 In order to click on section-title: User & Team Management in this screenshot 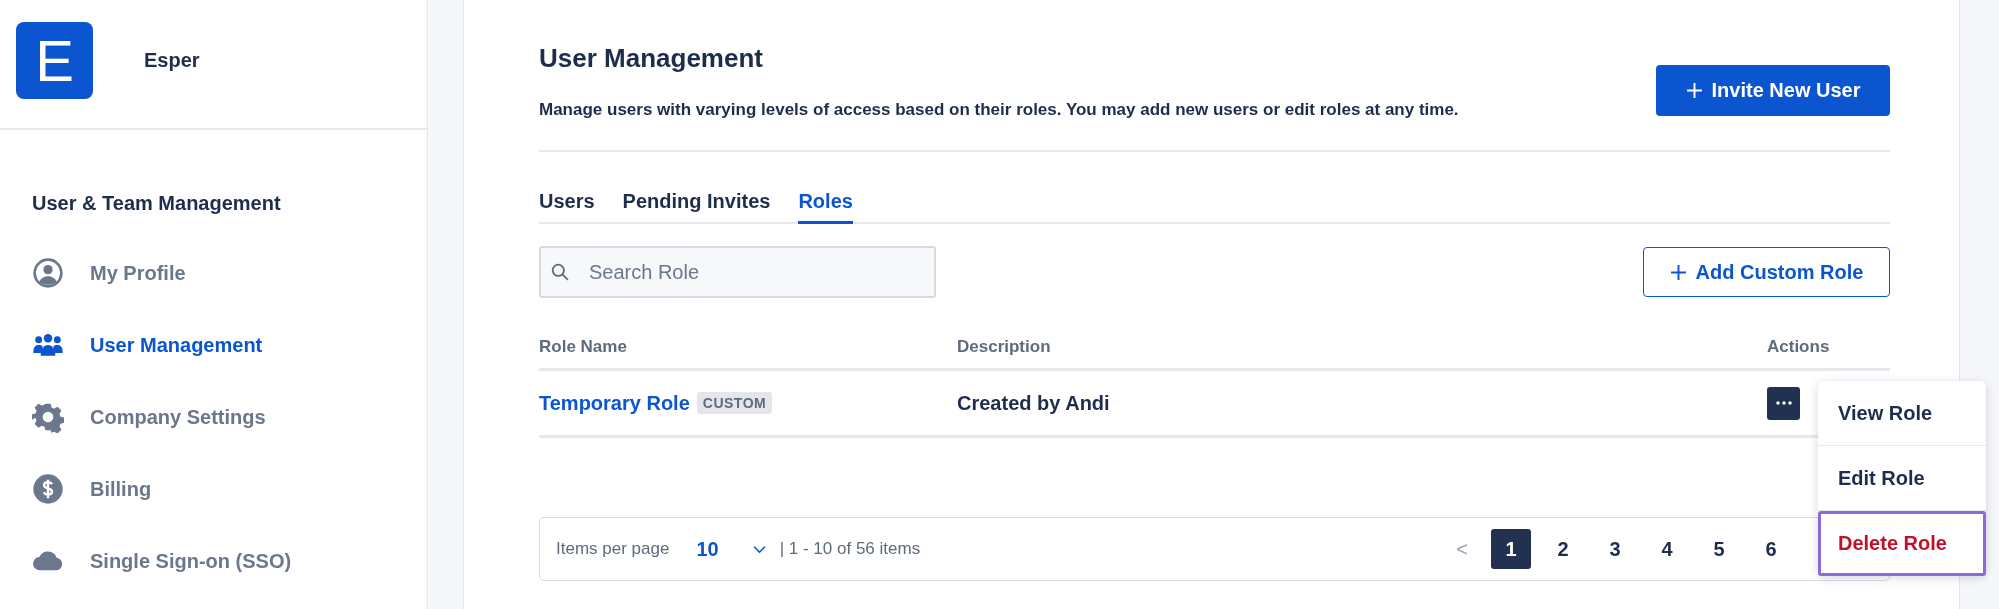, I will do `click(157, 203)`.